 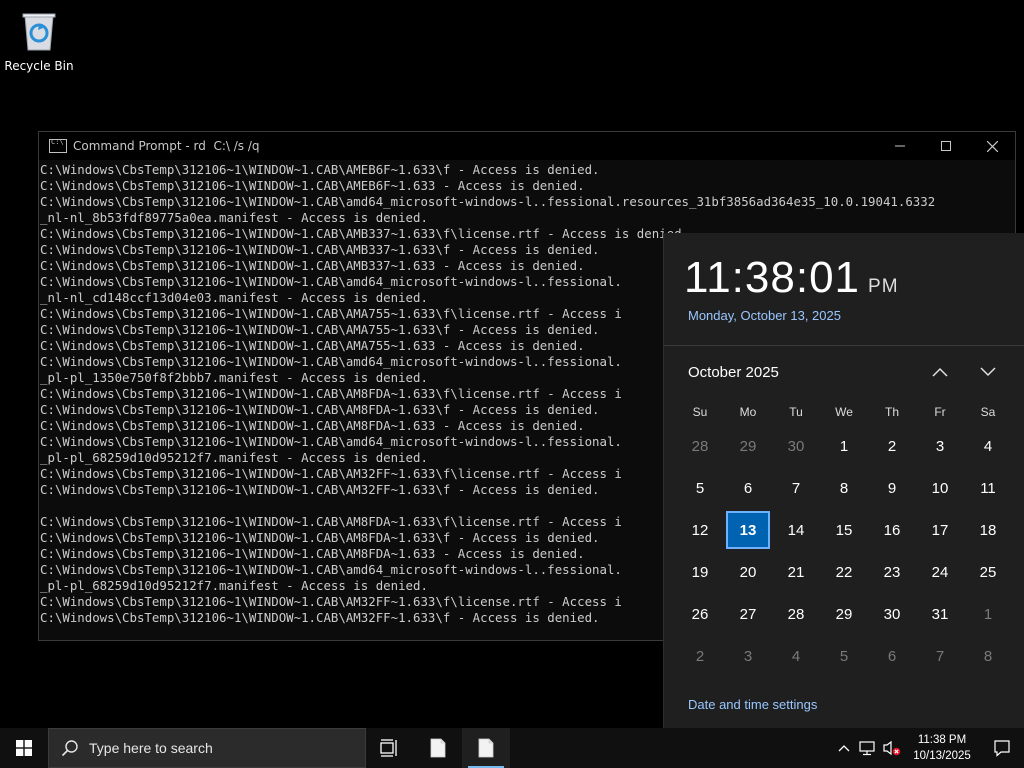 I want to click on weekday-label: Su, so click(x=700, y=412).